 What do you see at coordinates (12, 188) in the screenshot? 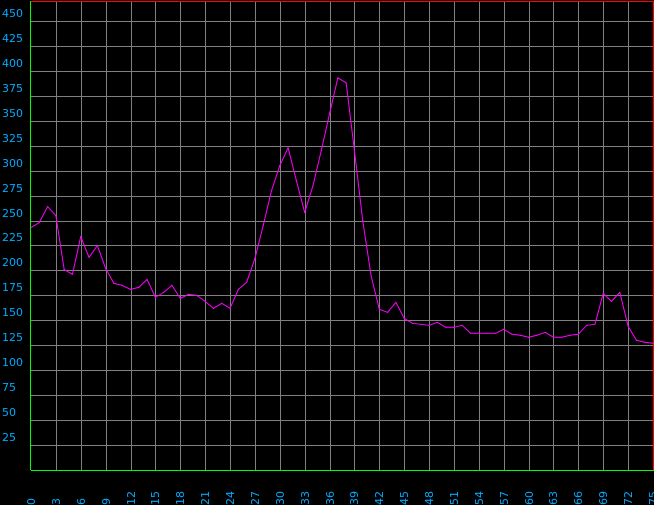
I see `y-tick-label: 275` at bounding box center [12, 188].